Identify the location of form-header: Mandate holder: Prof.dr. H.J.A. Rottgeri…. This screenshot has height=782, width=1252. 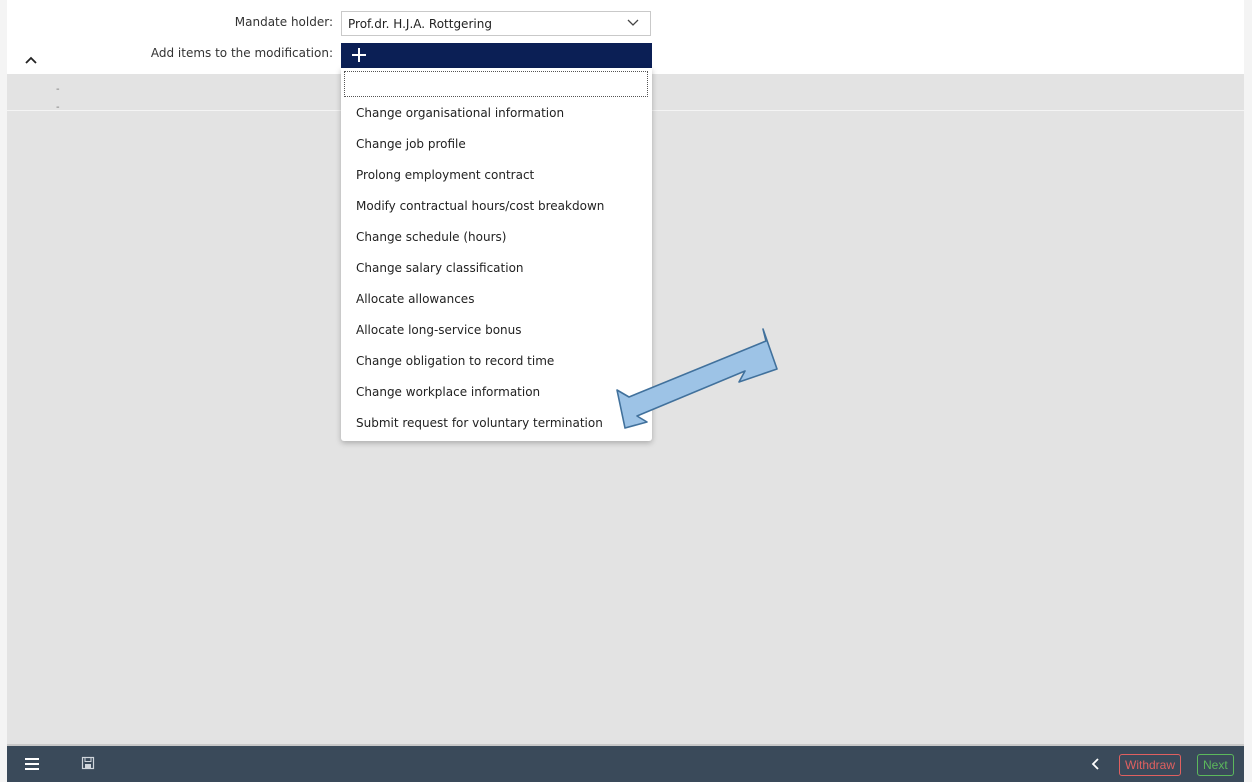
(625, 37).